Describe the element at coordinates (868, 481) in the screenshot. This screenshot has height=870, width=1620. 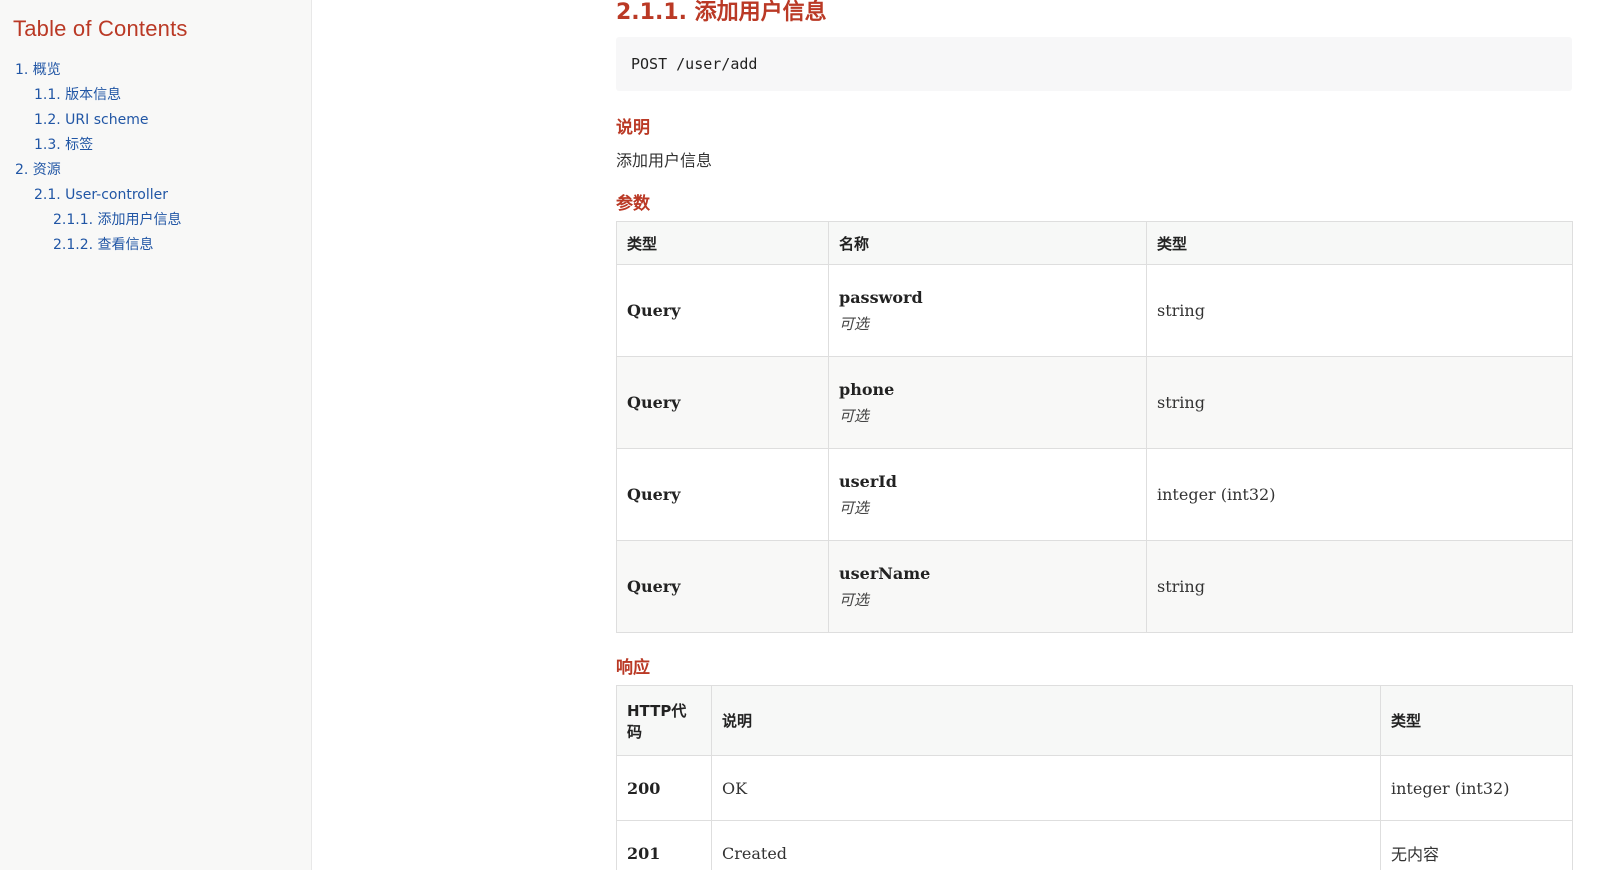
I see `param-name: userId` at that location.